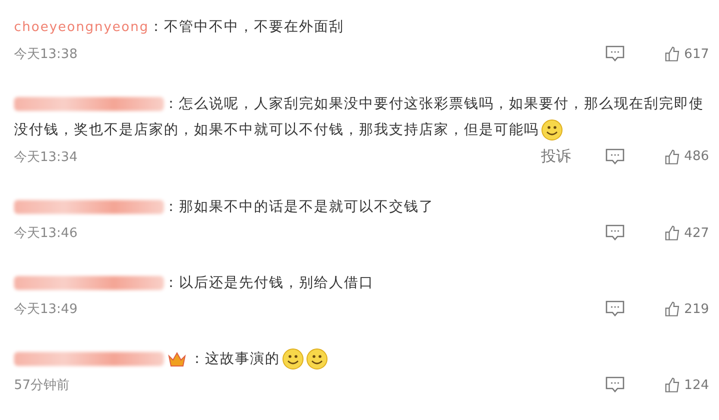  Describe the element at coordinates (687, 385) in the screenshot. I see `like-button: 124` at that location.